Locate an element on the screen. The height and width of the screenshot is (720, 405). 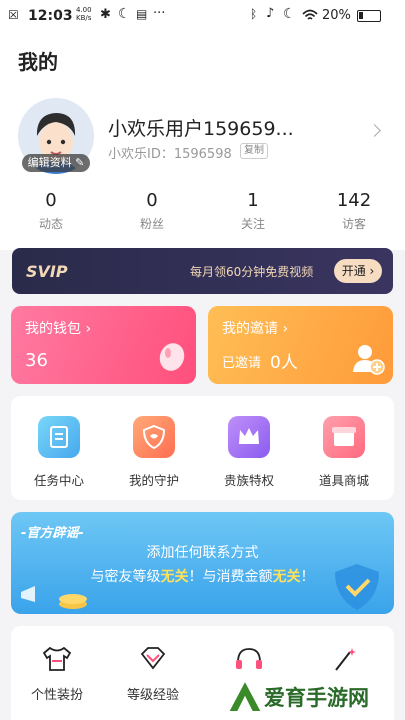
edit-profile-label: 编辑资料 is located at coordinates (49, 162).